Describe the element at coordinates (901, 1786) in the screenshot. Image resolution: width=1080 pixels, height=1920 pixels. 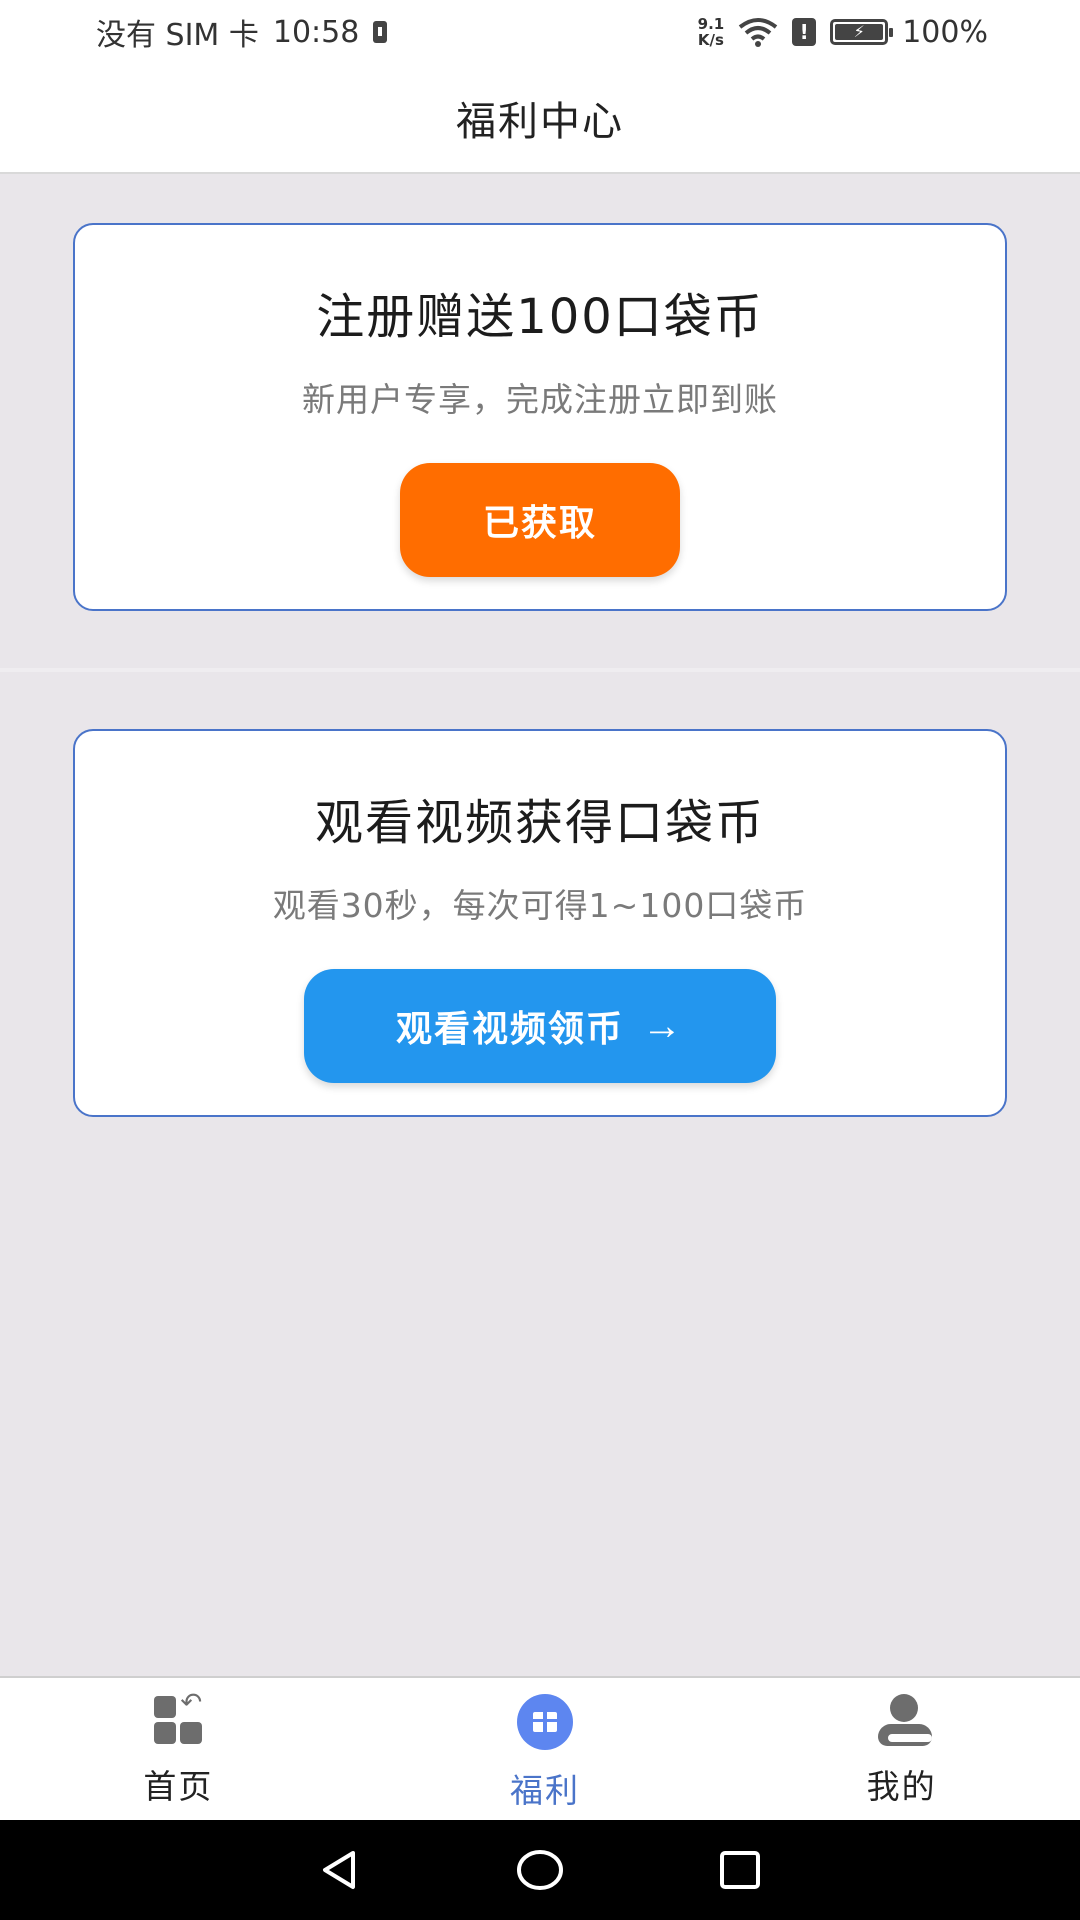
I see `nav-label-profile: 我的` at that location.